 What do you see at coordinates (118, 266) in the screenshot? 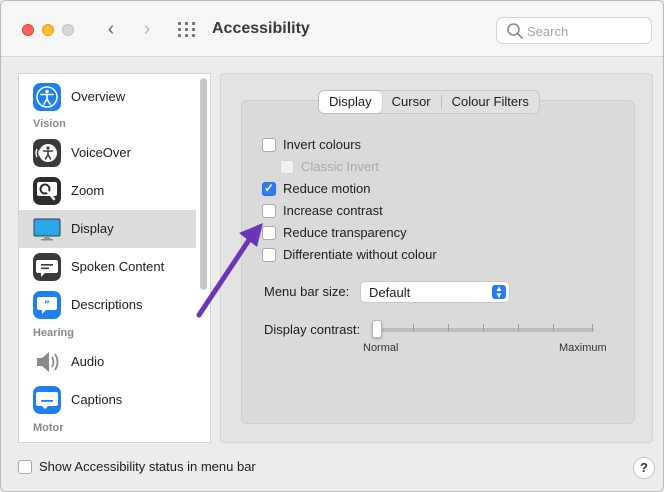
I see `sidebar-item-label: Spoken Content` at bounding box center [118, 266].